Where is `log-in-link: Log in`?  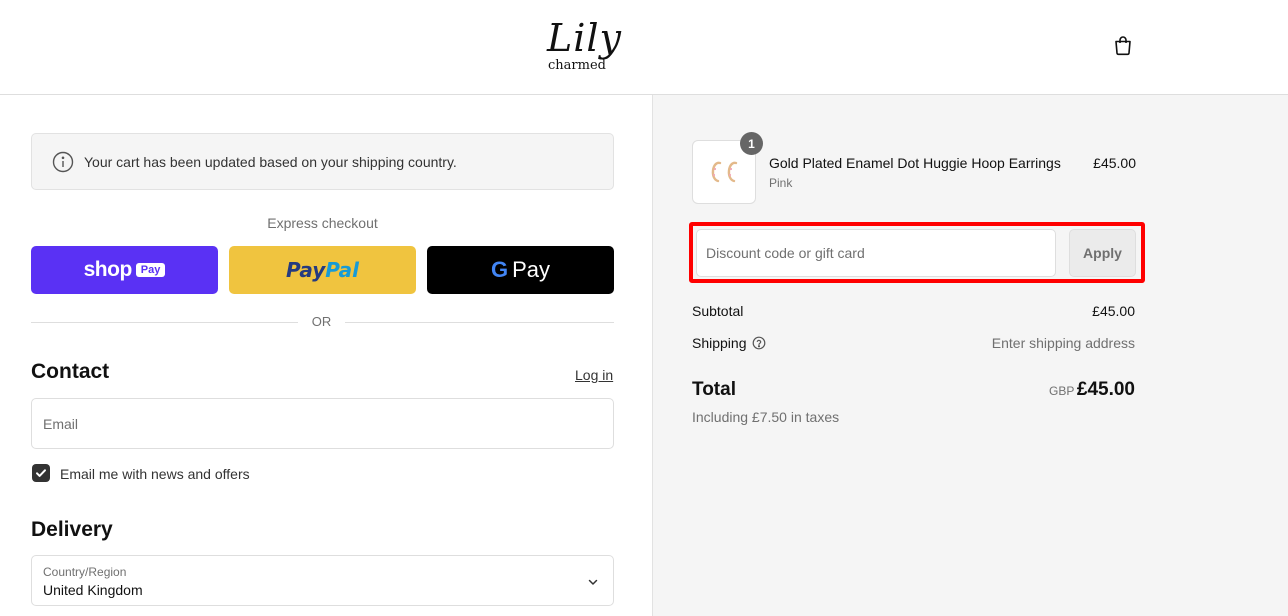 log-in-link: Log in is located at coordinates (594, 375).